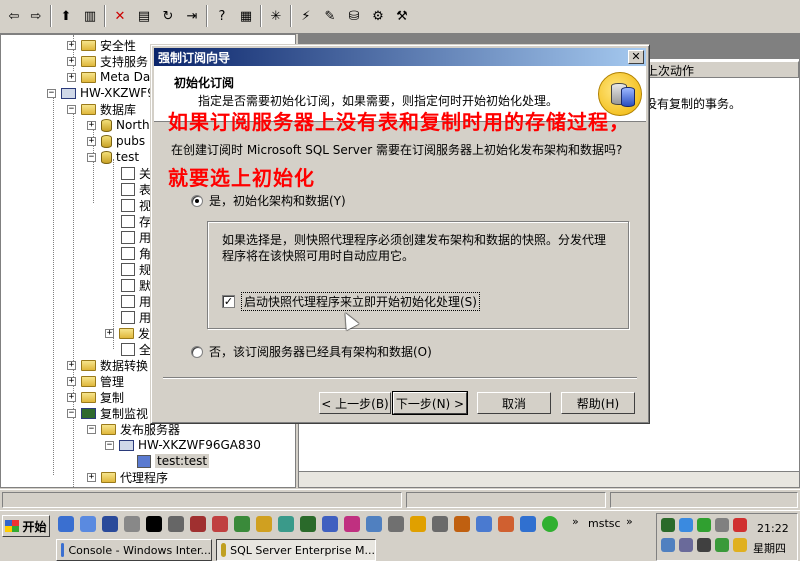 This screenshot has height=561, width=800. I want to click on tree-item-replication-monitor: − 复制监视, so click(107, 413).